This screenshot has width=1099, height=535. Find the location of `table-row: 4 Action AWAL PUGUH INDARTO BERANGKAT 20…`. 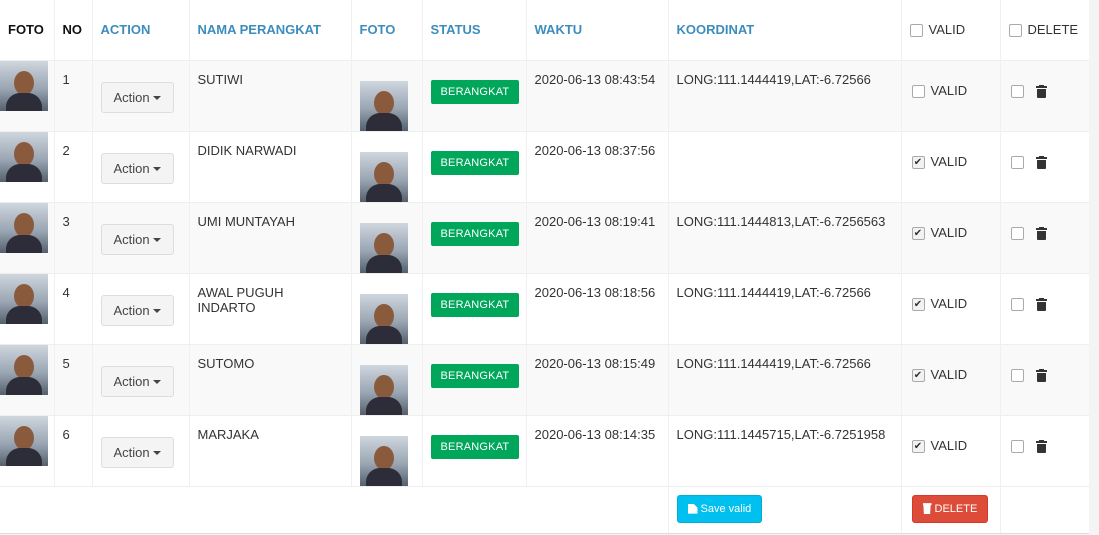

table-row: 4 Action AWAL PUGUH INDARTO BERANGKAT 20… is located at coordinates (544, 308).